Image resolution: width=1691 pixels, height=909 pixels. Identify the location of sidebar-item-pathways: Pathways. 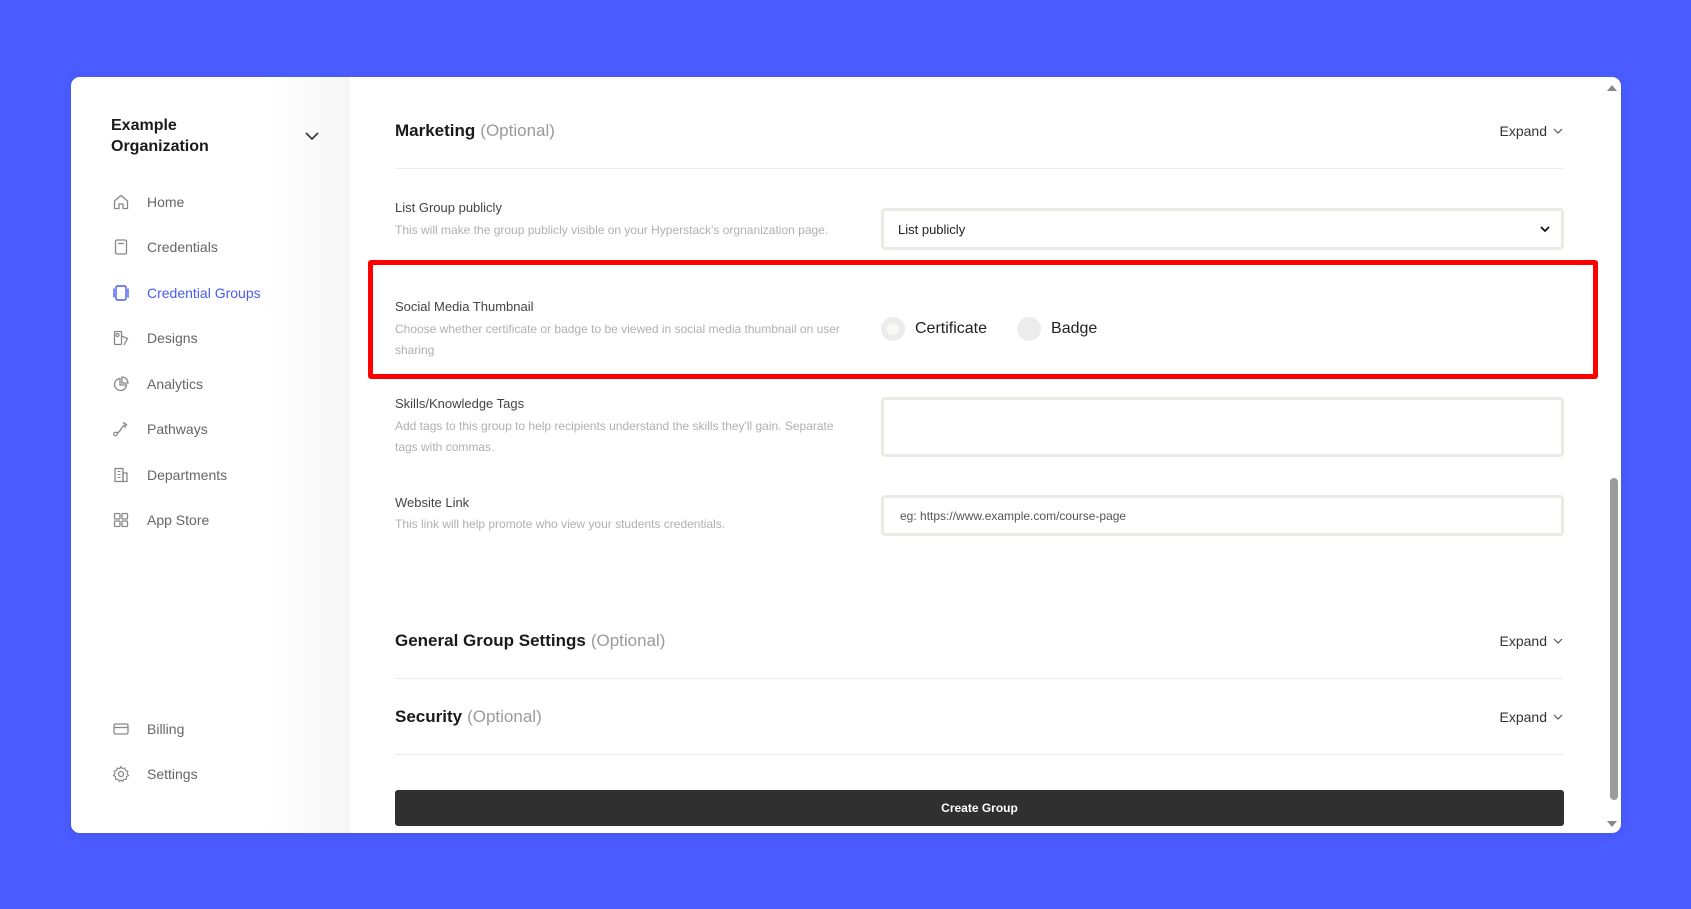
(186, 430).